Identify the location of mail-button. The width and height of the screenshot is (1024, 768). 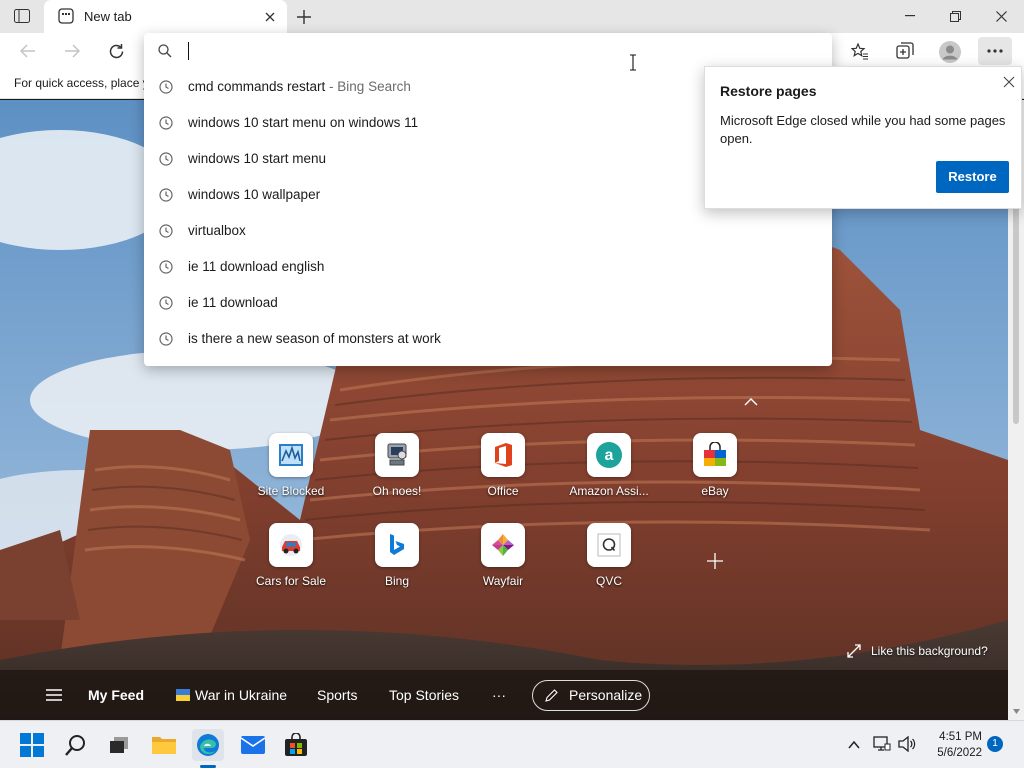
(253, 745).